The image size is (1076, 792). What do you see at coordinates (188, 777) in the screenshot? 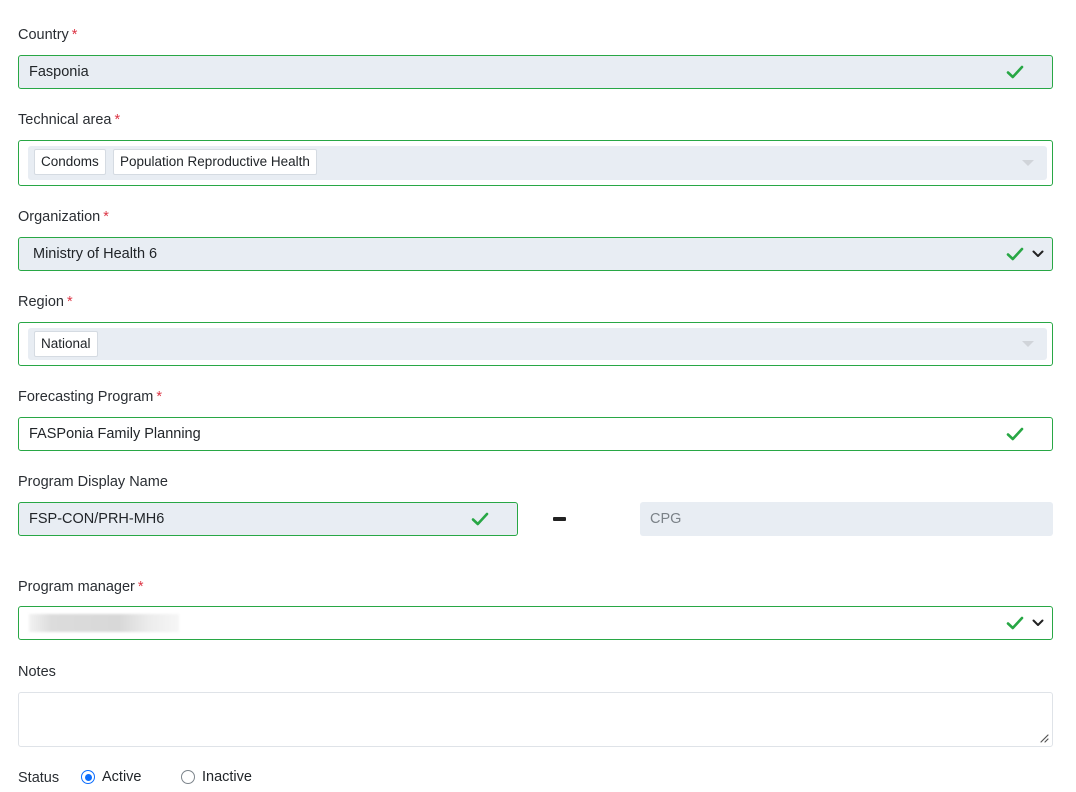
I see `radio-inactive` at bounding box center [188, 777].